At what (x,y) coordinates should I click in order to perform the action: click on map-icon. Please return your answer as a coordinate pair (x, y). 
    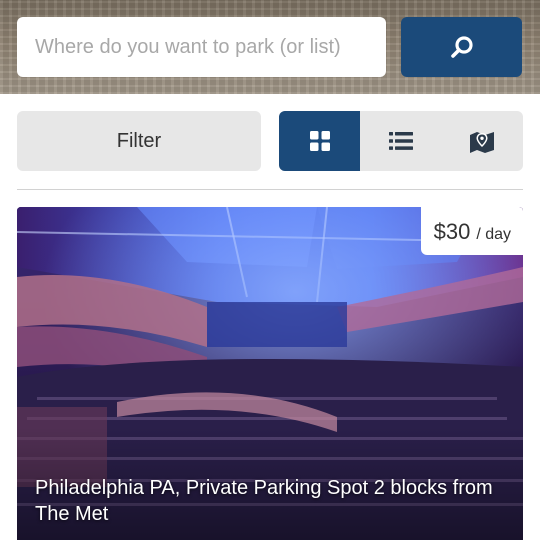
    Looking at the image, I should click on (482, 142).